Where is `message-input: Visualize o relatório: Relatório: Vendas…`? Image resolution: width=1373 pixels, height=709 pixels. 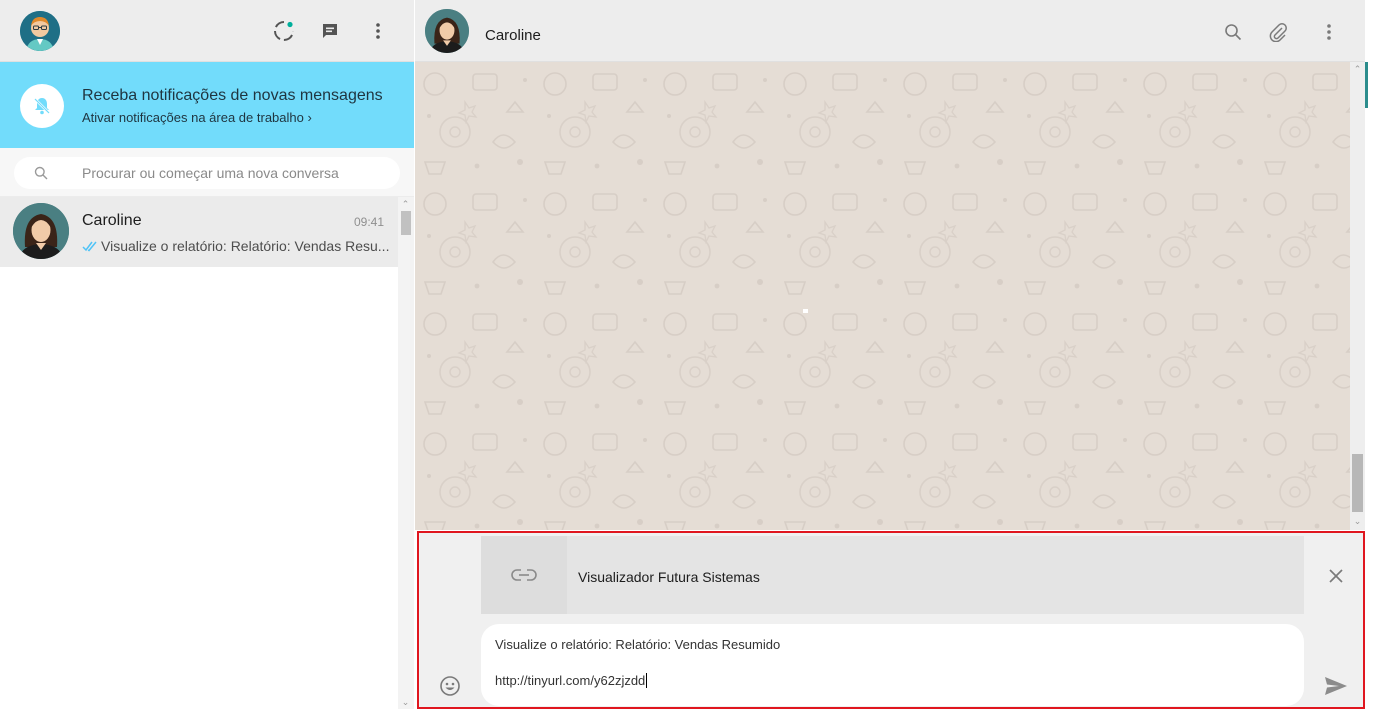
message-input: Visualize o relatório: Relatório: Vendas… is located at coordinates (892, 665).